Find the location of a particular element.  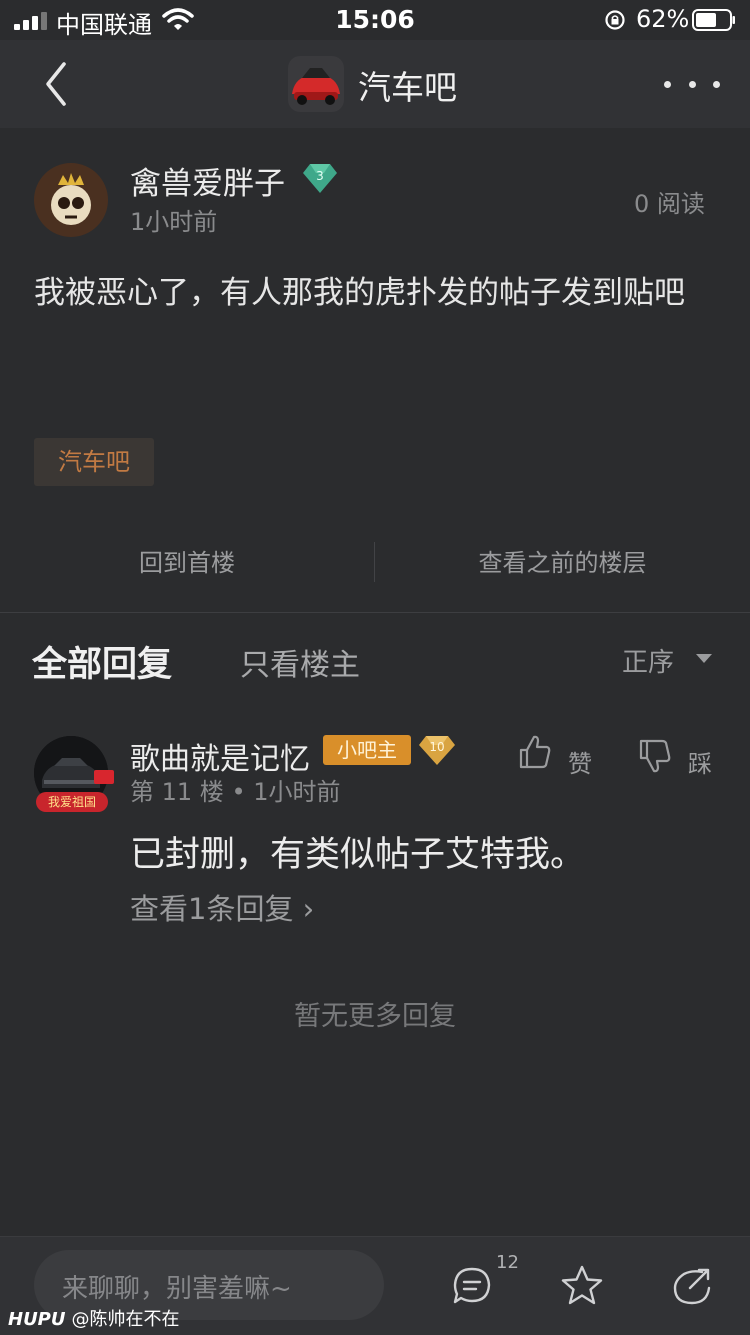

more-icon is located at coordinates (692, 84).